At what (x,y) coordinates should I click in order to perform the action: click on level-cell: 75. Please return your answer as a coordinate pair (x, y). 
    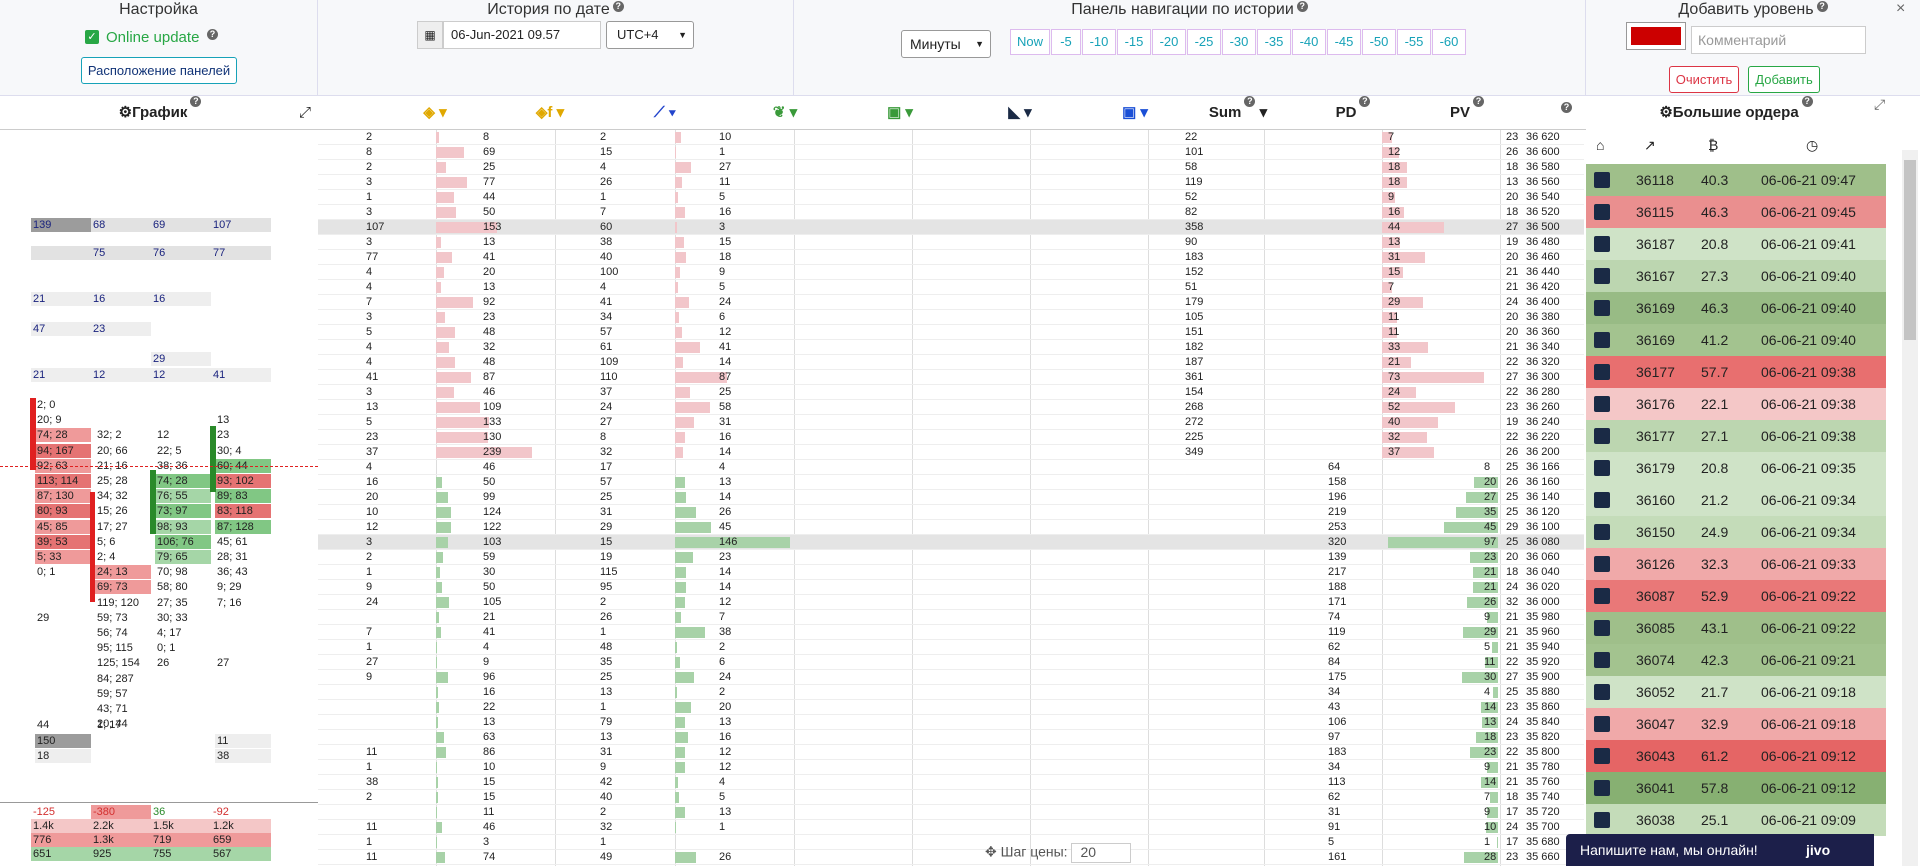
    Looking at the image, I should click on (121, 253).